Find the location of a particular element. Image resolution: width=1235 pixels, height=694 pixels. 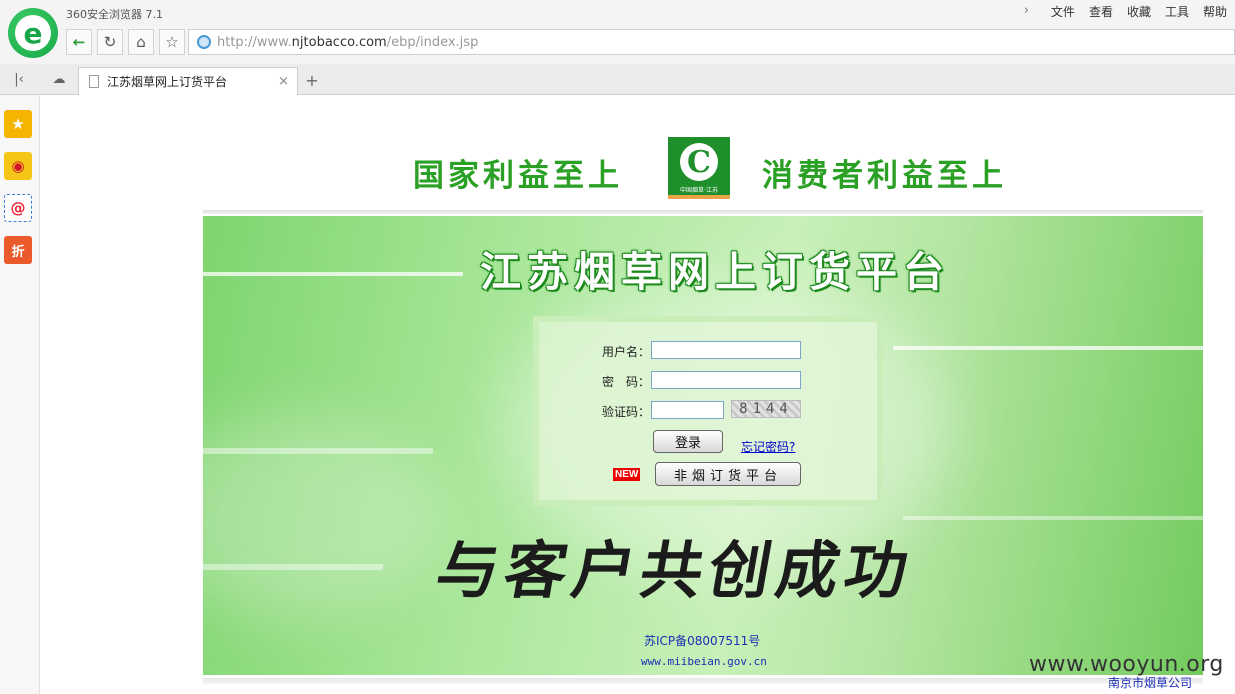

captcha-label: 验证码： is located at coordinates (626, 412).